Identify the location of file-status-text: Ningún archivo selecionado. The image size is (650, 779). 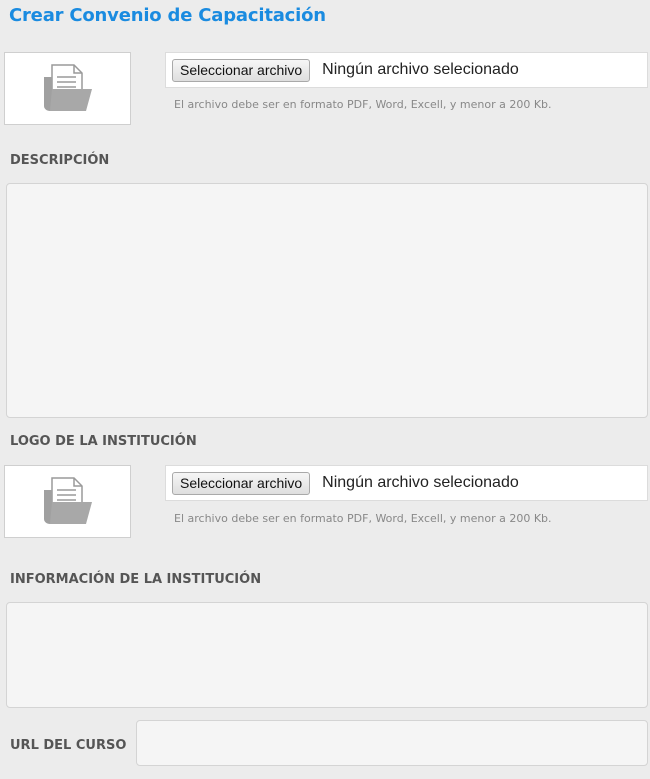
(420, 69).